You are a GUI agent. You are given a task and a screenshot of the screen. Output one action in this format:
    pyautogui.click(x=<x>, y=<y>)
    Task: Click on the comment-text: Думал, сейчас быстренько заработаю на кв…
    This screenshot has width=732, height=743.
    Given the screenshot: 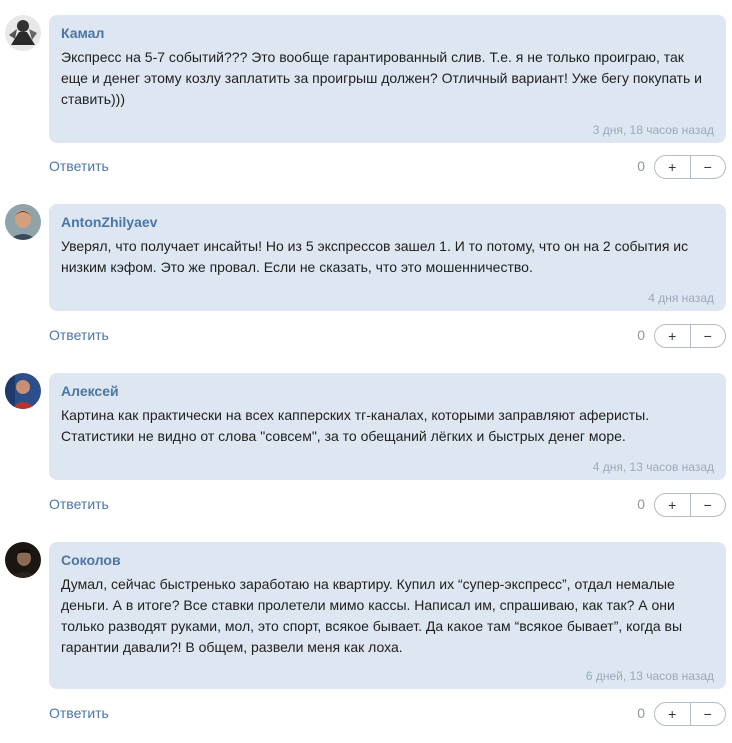 What is the action you would take?
    pyautogui.click(x=372, y=615)
    